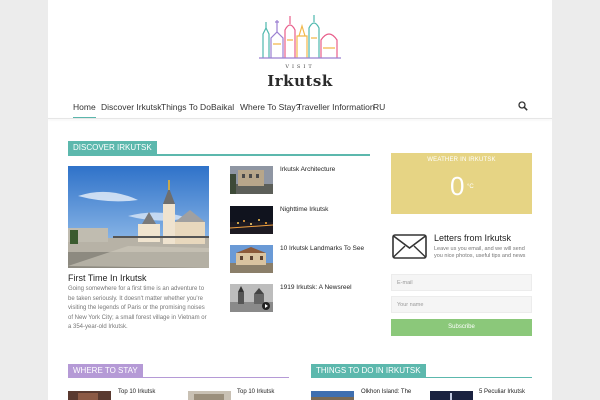 The height and width of the screenshot is (400, 600). Describe the element at coordinates (336, 107) in the screenshot. I see `nav-item-traveller-information: Traveller Information` at that location.